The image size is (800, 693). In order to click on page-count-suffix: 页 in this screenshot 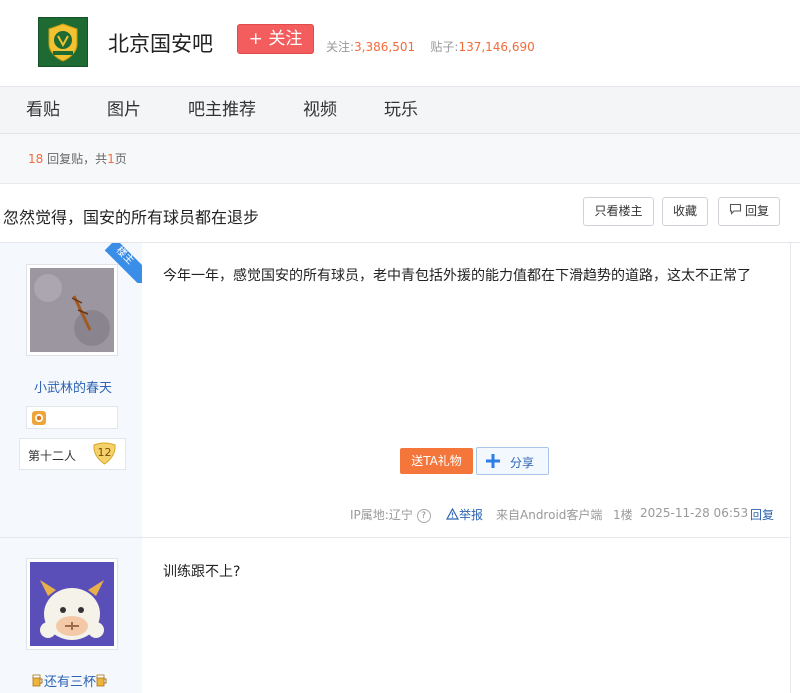, I will do `click(120, 159)`.